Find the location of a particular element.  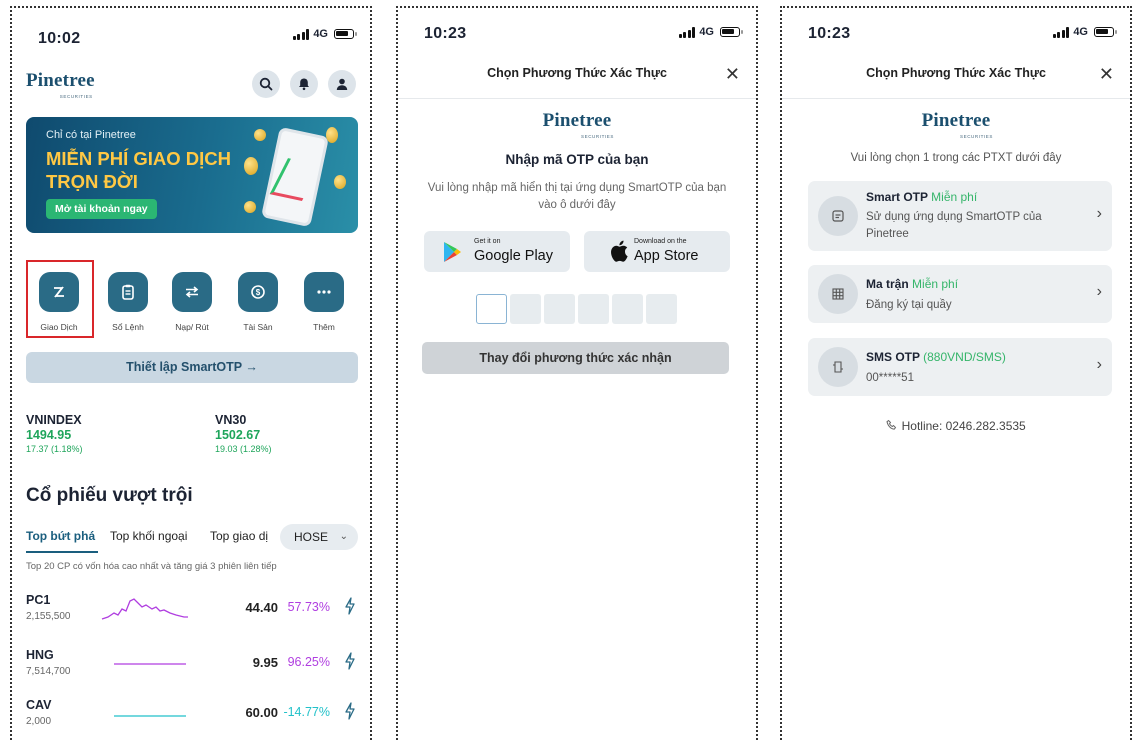

stock-price: 44.40 is located at coordinates (261, 607).